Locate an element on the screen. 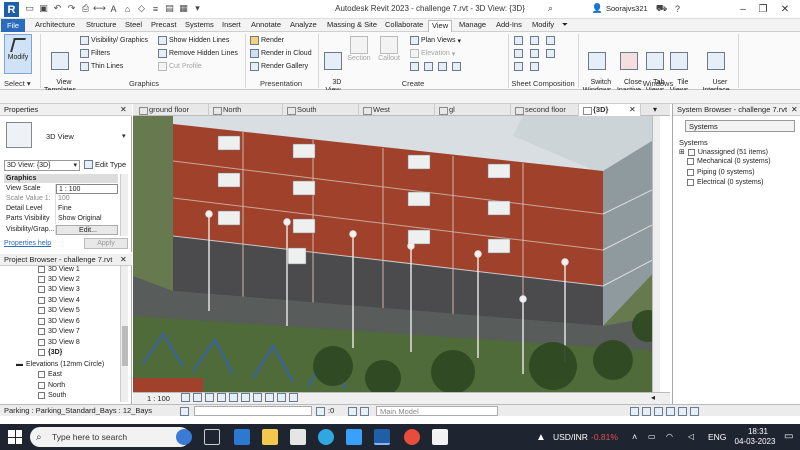 The width and height of the screenshot is (800, 450). switch-windows-icon: ▦ is located at coordinates (183, 8).